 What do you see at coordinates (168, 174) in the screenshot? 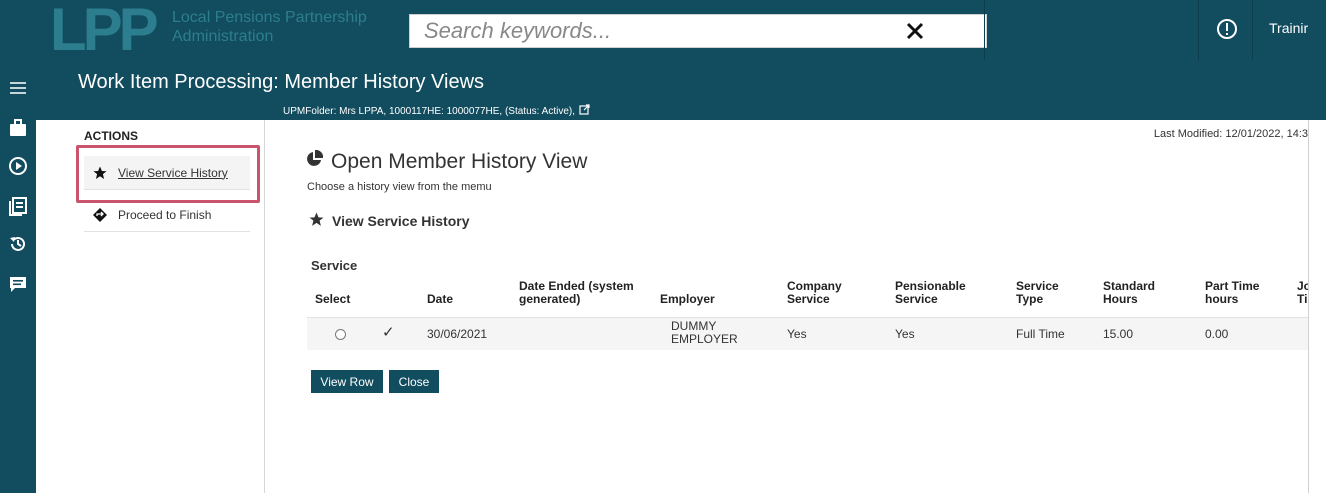
I see `highlight-box` at bounding box center [168, 174].